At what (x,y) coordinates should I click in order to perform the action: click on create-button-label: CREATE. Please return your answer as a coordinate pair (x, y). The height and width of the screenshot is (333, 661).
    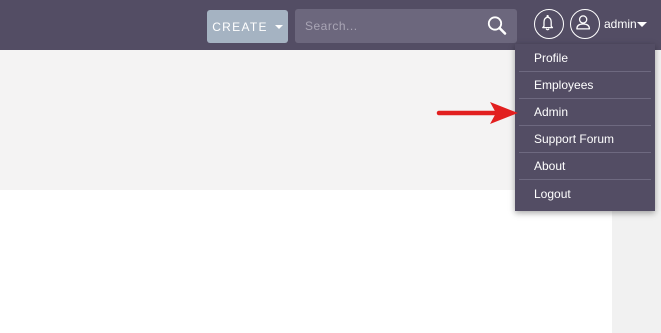
    Looking at the image, I should click on (240, 26).